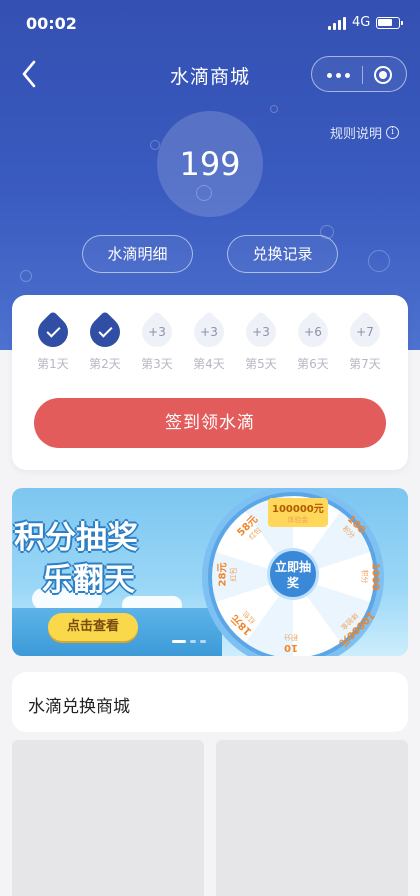 This screenshot has height=896, width=420. I want to click on status-bar: 00:02 4G, so click(210, 23).